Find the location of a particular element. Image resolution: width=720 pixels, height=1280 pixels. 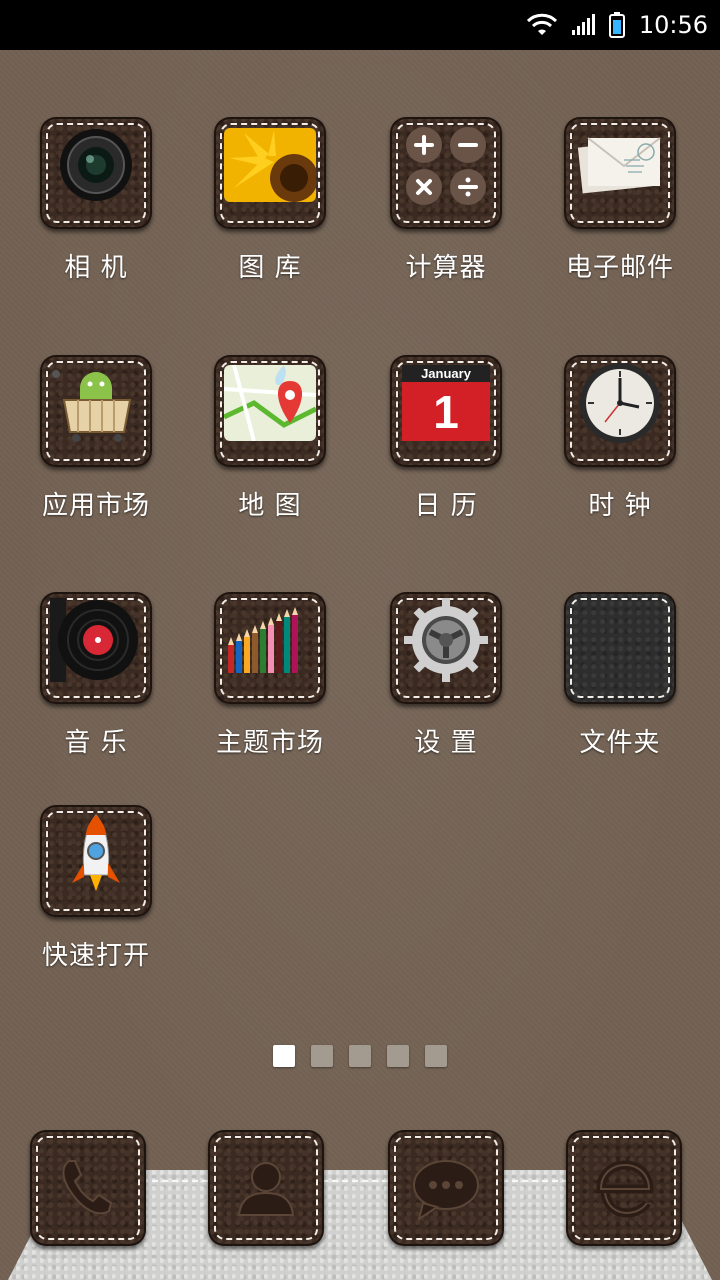

calendar-tile: January 1 is located at coordinates (446, 411).